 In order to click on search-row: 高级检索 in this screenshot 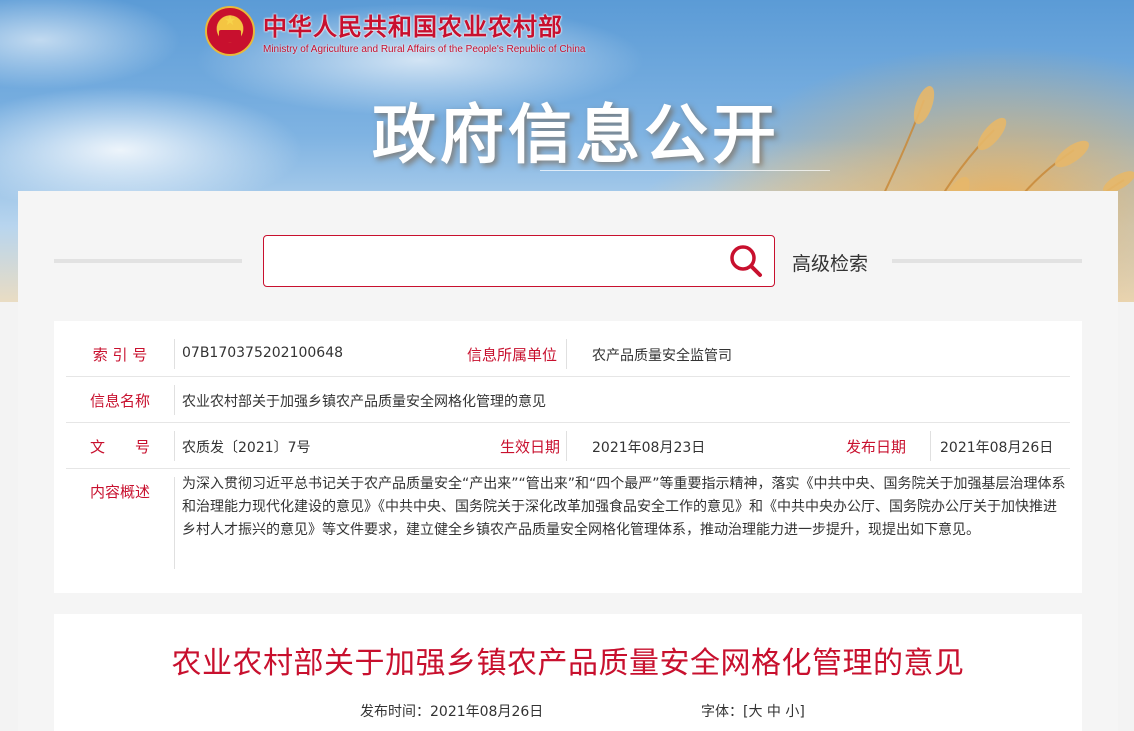, I will do `click(568, 261)`.